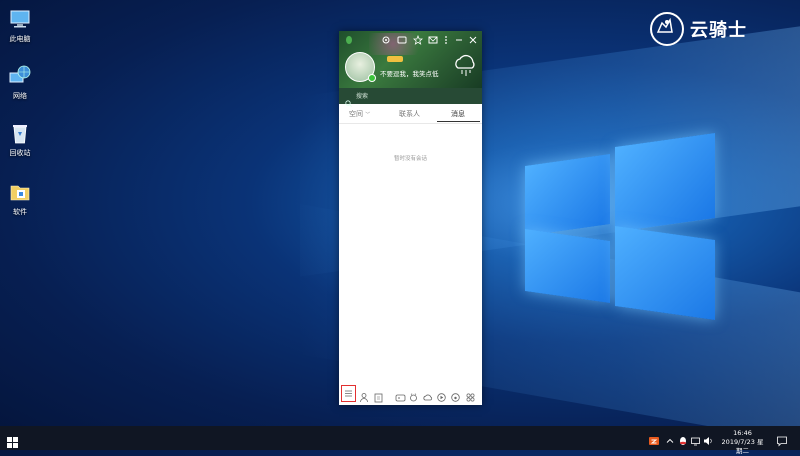 The width and height of the screenshot is (800, 456). I want to click on network-tray-icon, so click(696, 439).